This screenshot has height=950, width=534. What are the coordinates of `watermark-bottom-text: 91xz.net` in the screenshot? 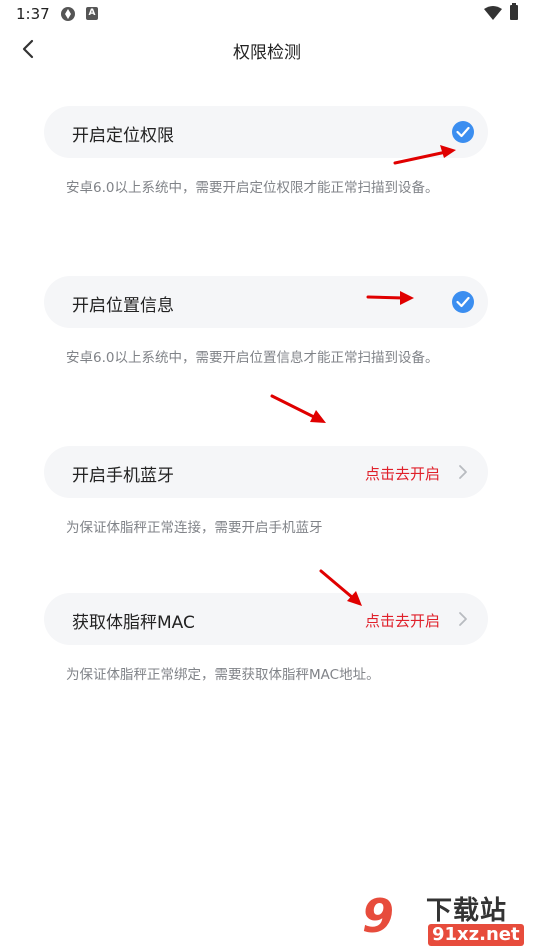 It's located at (476, 935).